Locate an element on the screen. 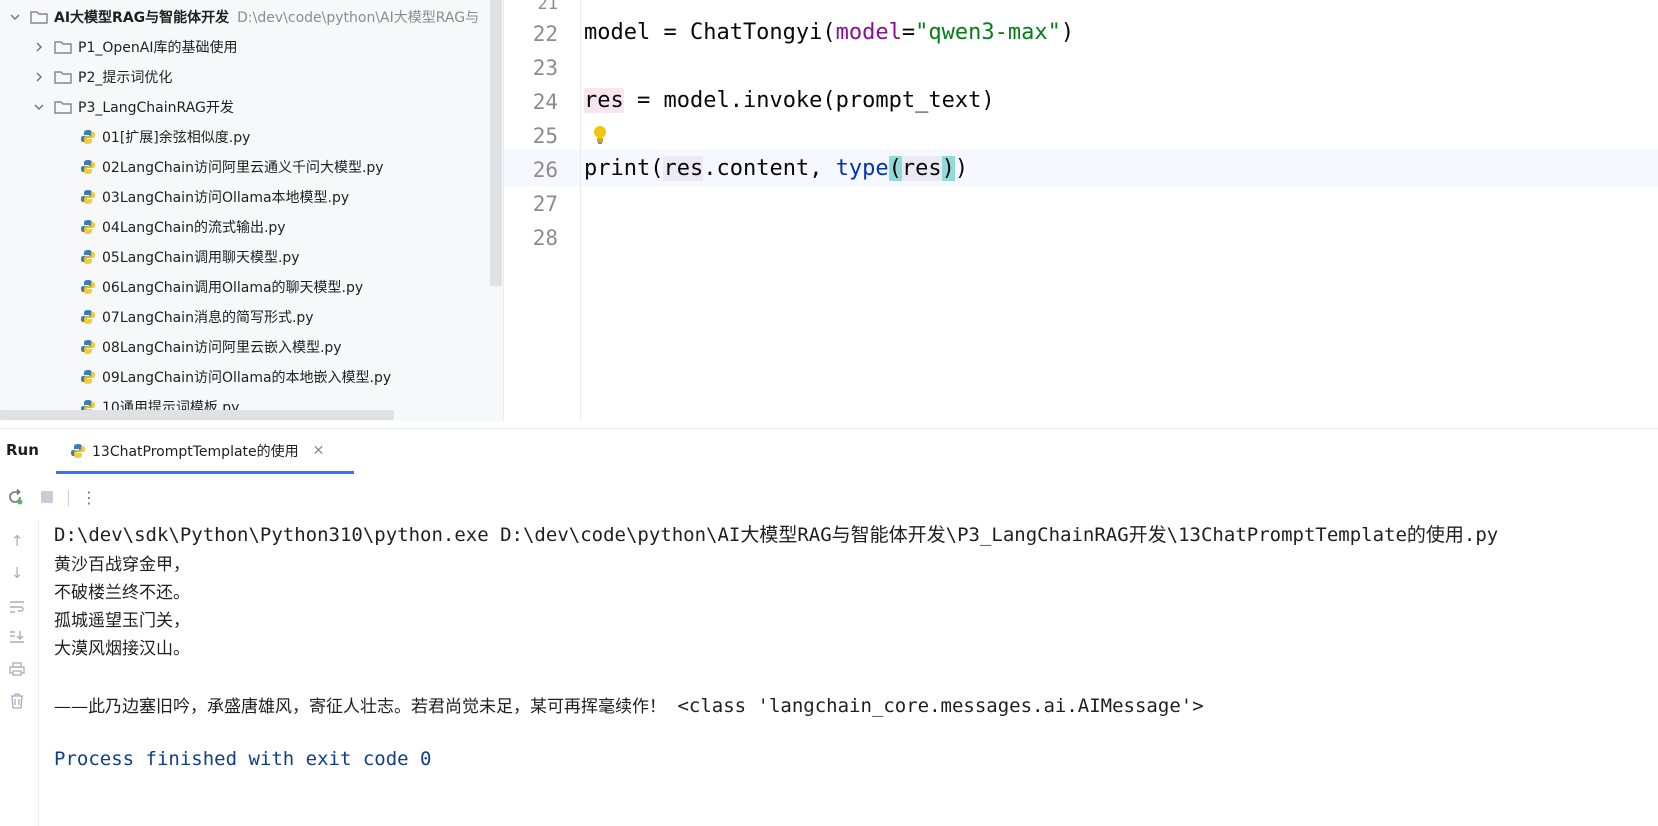  tree-root-path: D:\dev\code\python\AI大模型RAG与 is located at coordinates (358, 18).